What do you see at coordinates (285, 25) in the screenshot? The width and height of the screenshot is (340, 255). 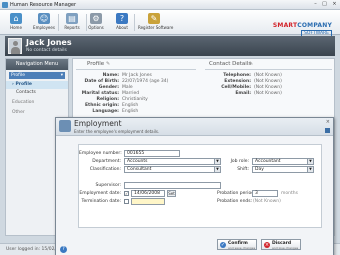 I see `brand-smart: SMART` at bounding box center [285, 25].